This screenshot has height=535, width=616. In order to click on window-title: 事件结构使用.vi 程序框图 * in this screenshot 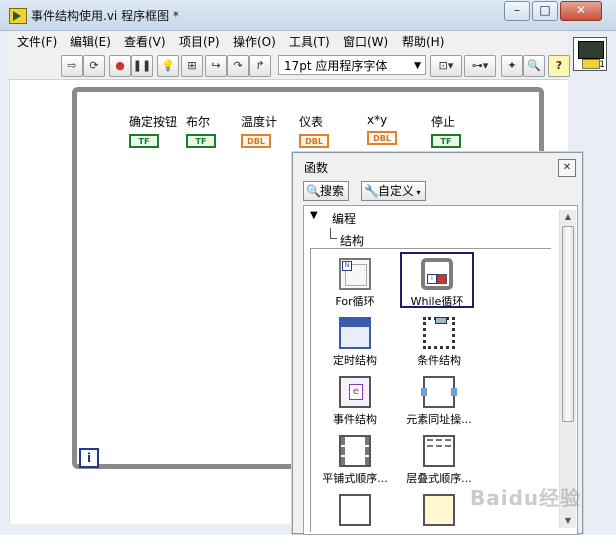, I will do `click(105, 16)`.